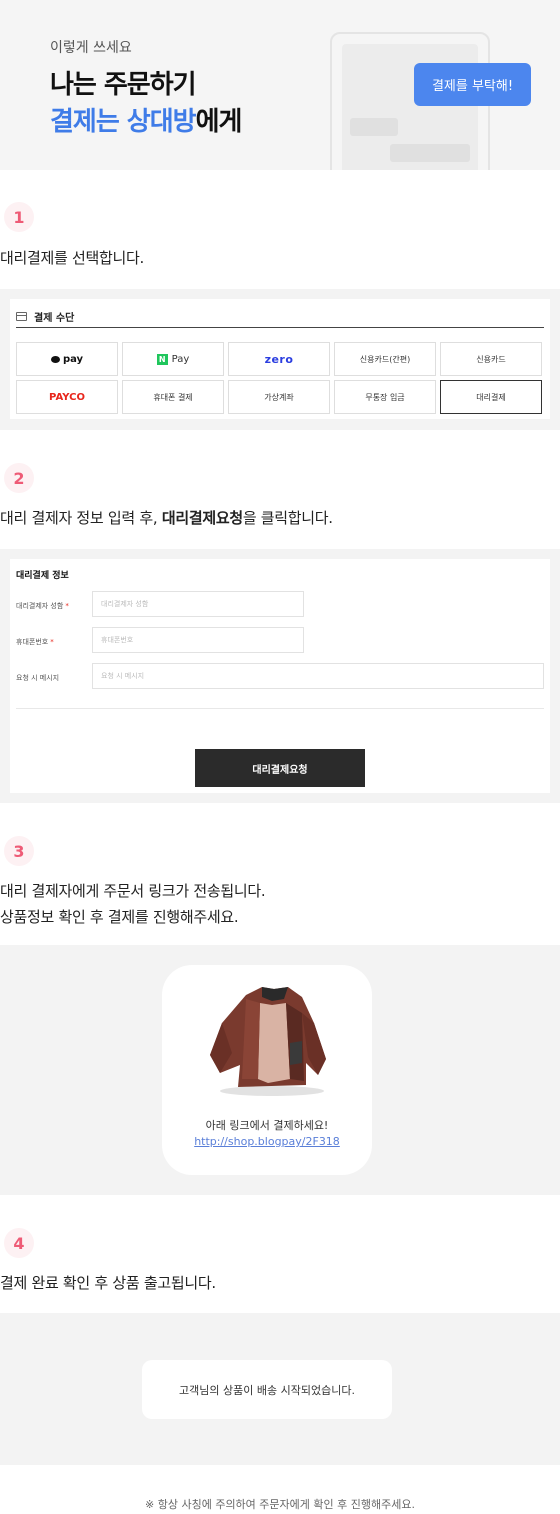 The width and height of the screenshot is (560, 1514). I want to click on phone-label: 휴대폰번호 *, so click(35, 642).